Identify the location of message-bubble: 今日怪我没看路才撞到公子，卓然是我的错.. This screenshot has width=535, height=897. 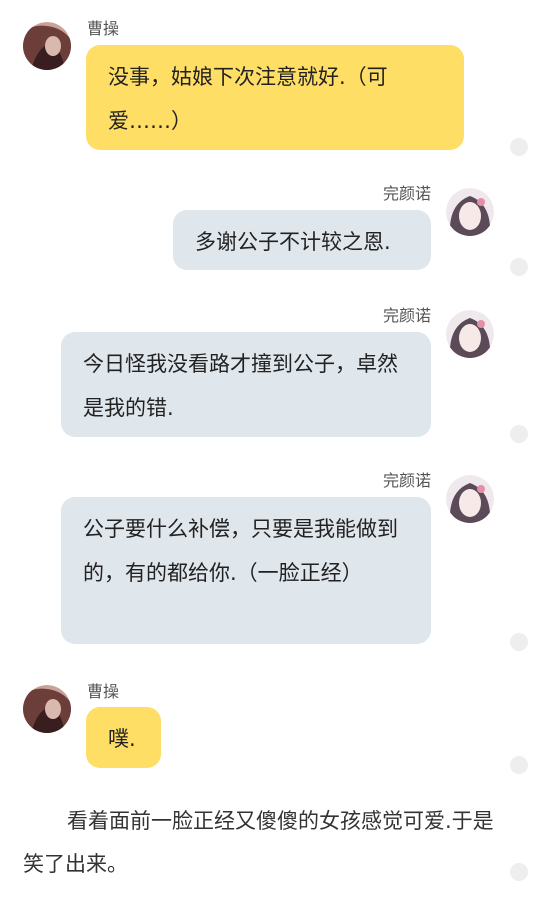
(246, 384).